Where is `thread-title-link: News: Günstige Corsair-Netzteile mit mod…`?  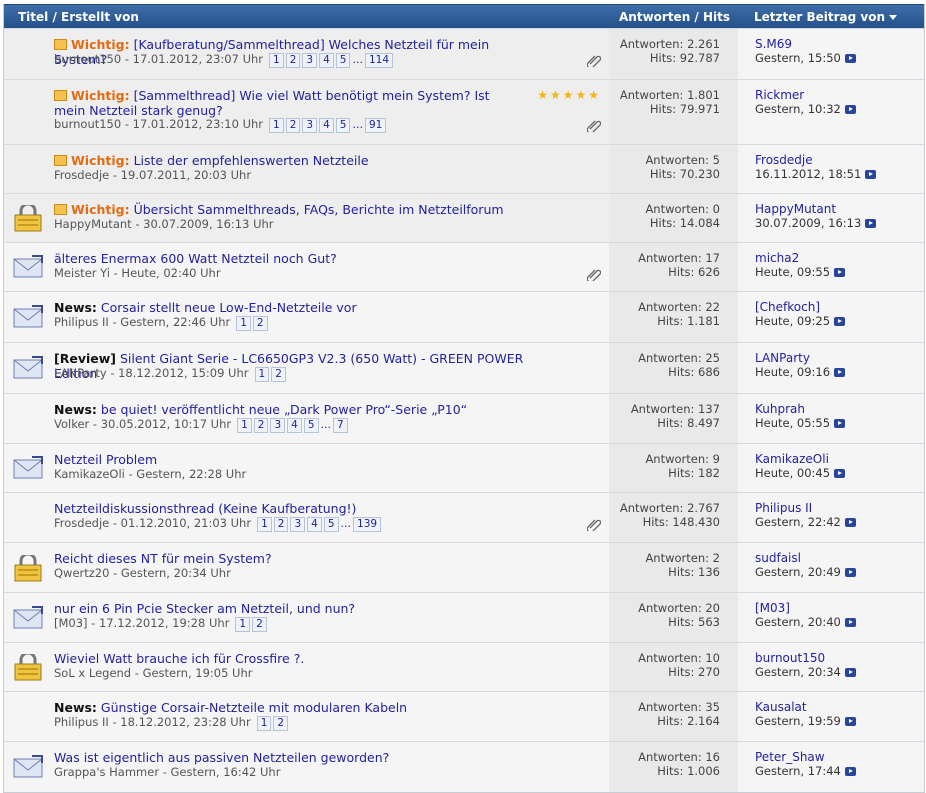 thread-title-link: News: Günstige Corsair-Netzteile mit mod… is located at coordinates (289, 707).